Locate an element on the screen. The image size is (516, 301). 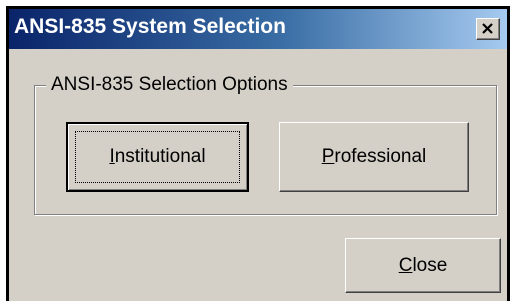
close-label-rest: lose is located at coordinates (430, 265).